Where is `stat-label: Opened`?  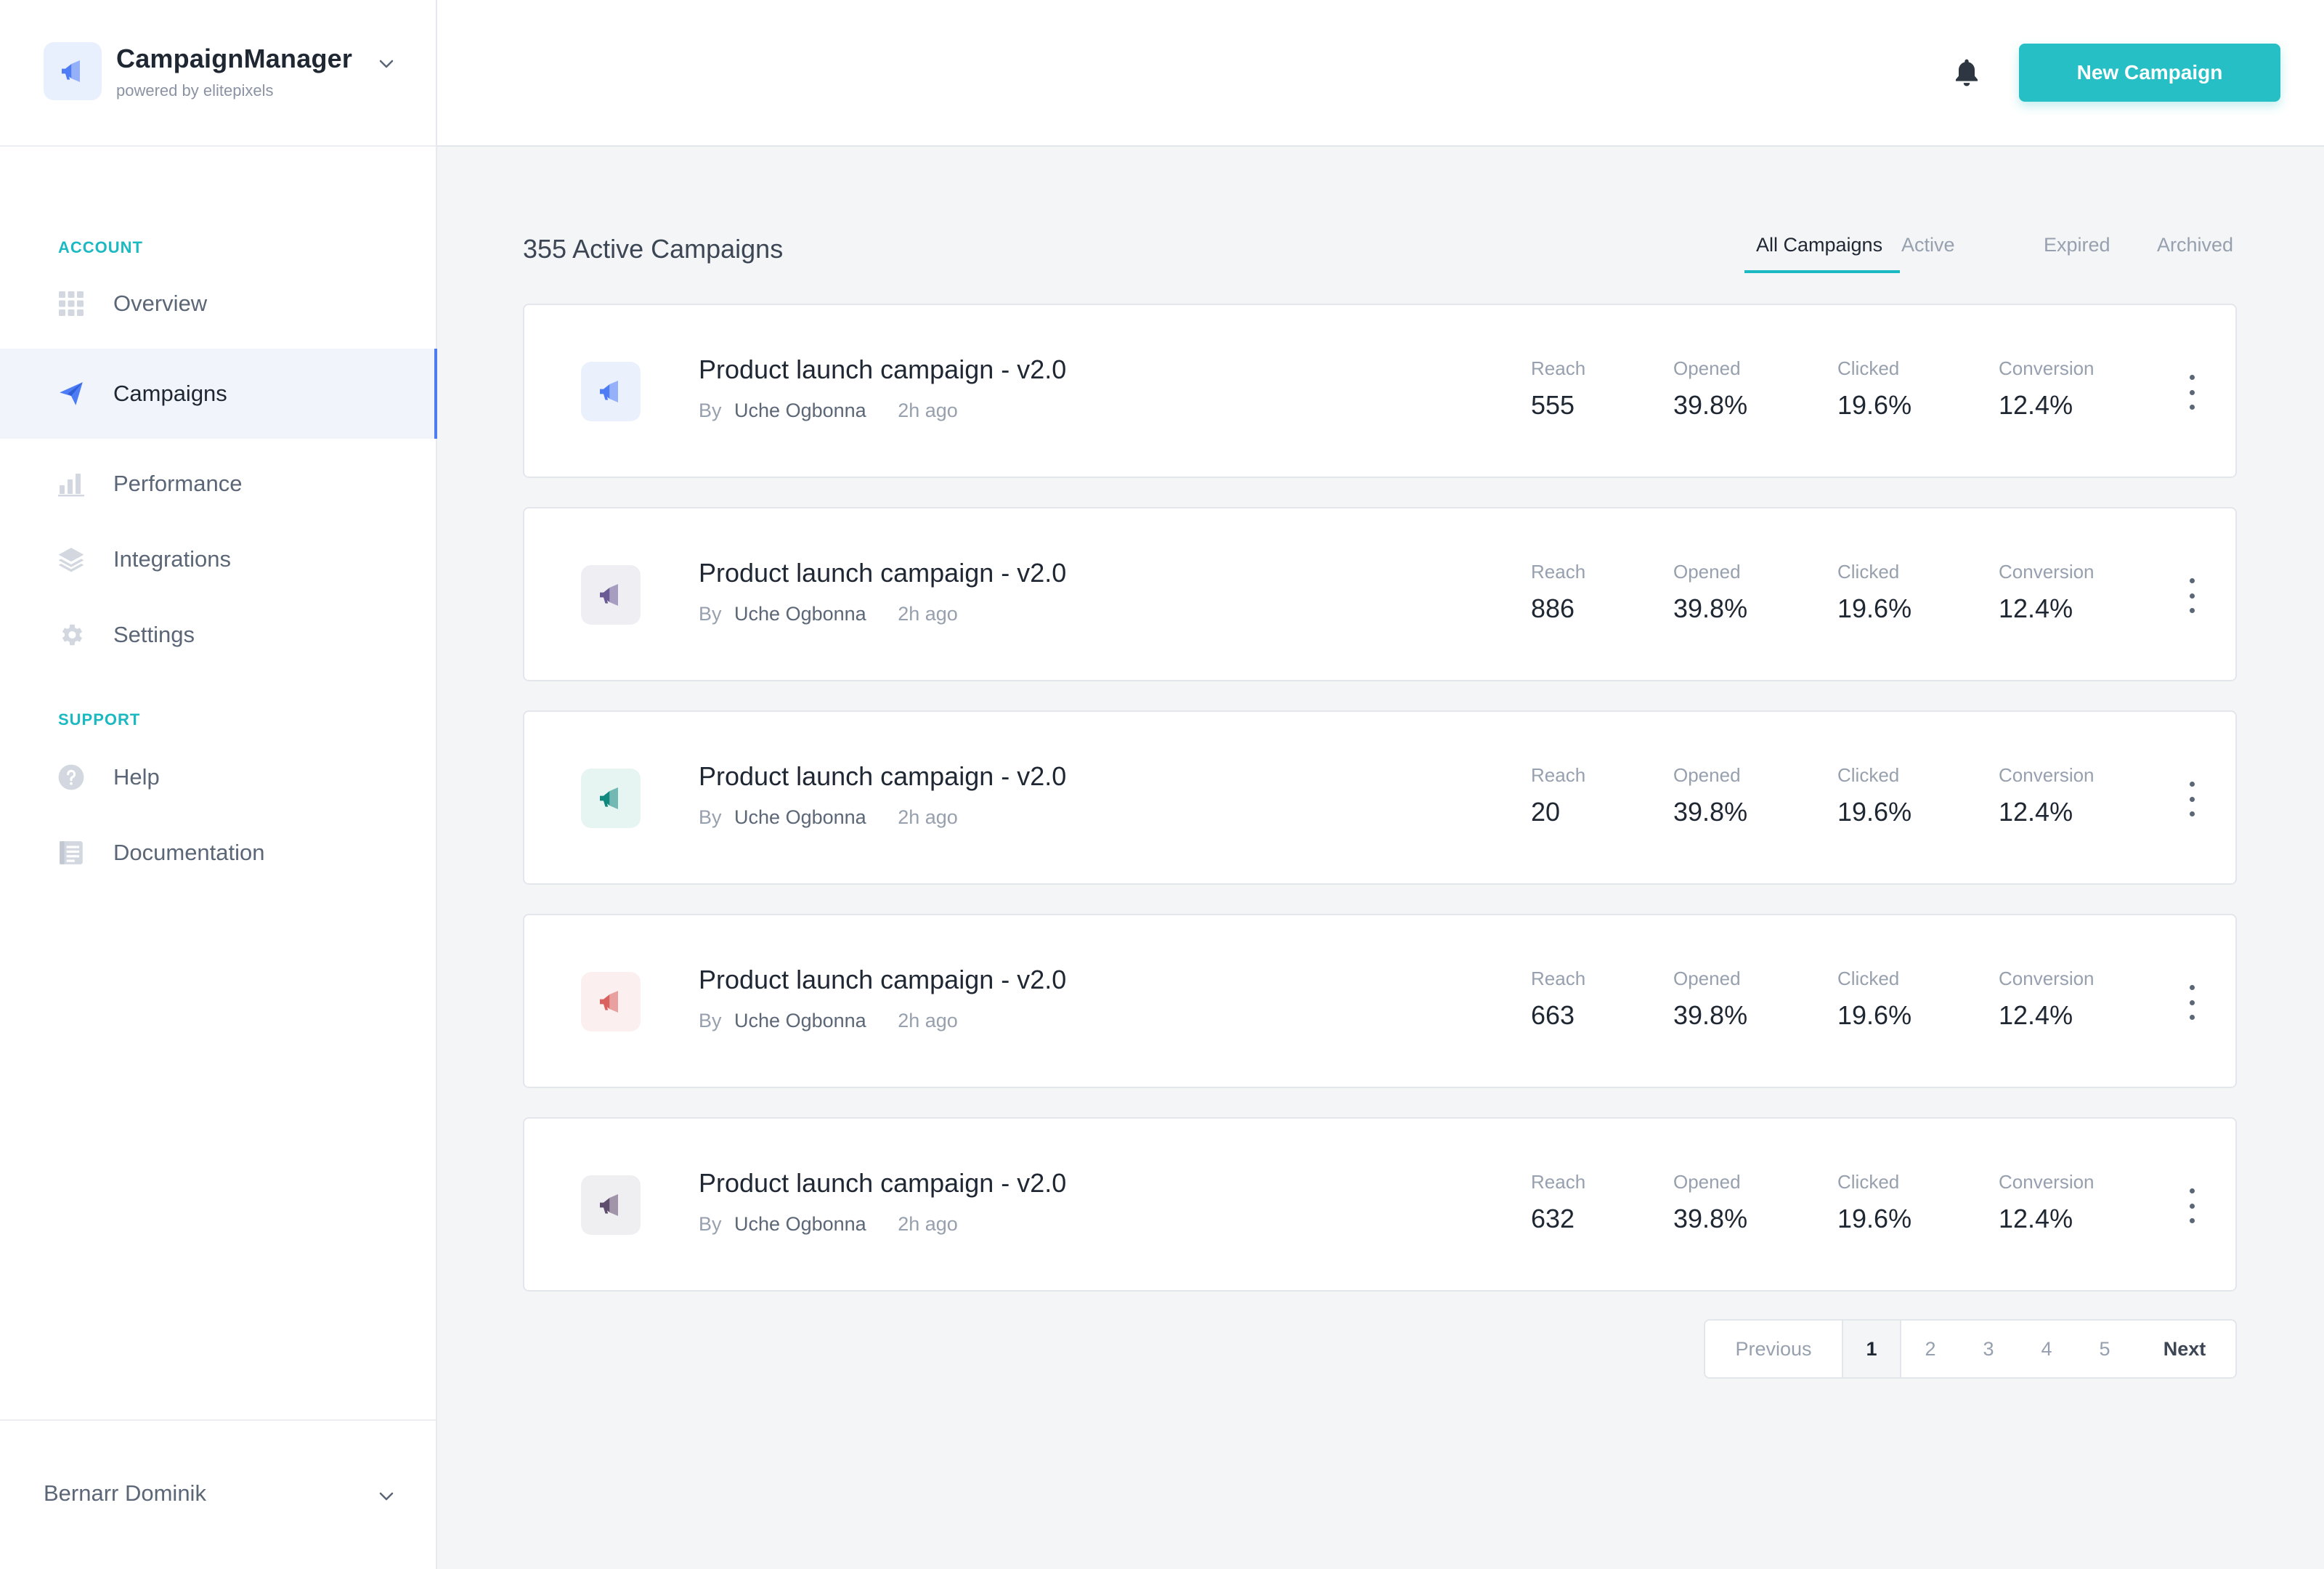
stat-label: Opened is located at coordinates (1707, 775).